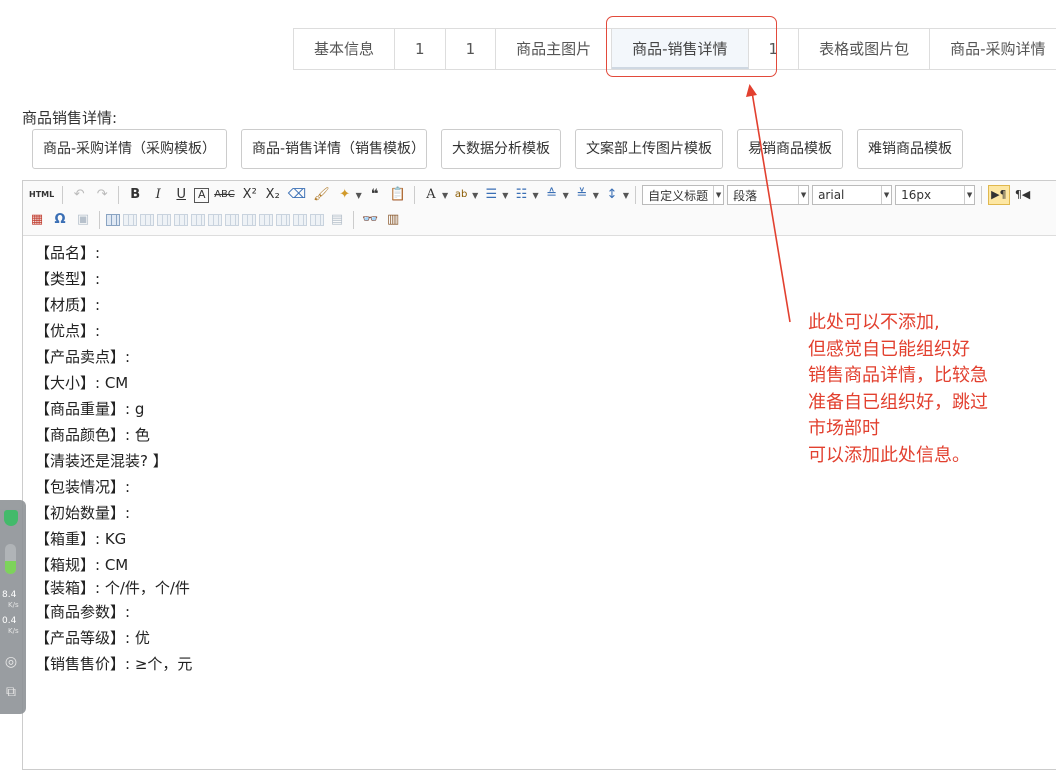 Image resolution: width=1056 pixels, height=770 pixels. I want to click on screenshot-icon: ⧉, so click(11, 692).